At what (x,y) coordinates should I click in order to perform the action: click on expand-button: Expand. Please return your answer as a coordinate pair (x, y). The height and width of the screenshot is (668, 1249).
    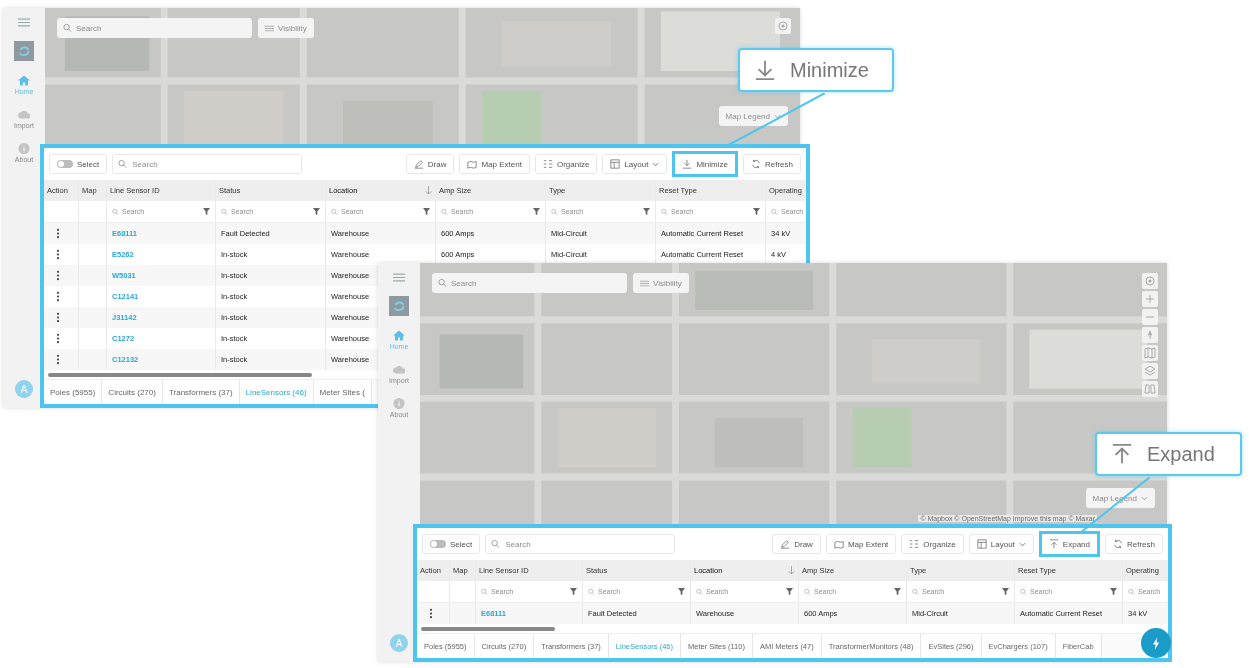
    Looking at the image, I should click on (1069, 544).